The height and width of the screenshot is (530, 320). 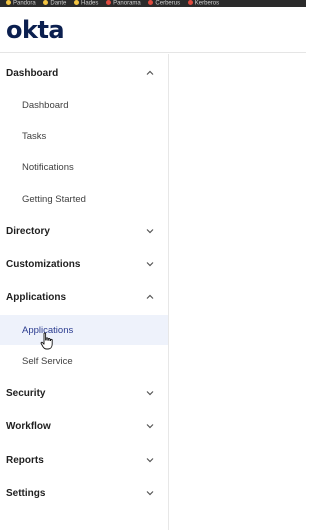 What do you see at coordinates (84, 330) in the screenshot?
I see `sidebar-item-applications: Applications` at bounding box center [84, 330].